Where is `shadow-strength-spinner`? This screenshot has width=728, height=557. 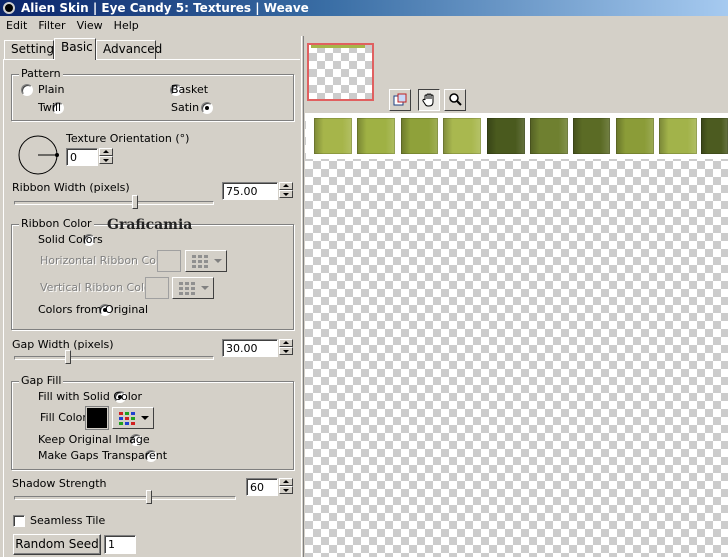
shadow-strength-spinner is located at coordinates (286, 486).